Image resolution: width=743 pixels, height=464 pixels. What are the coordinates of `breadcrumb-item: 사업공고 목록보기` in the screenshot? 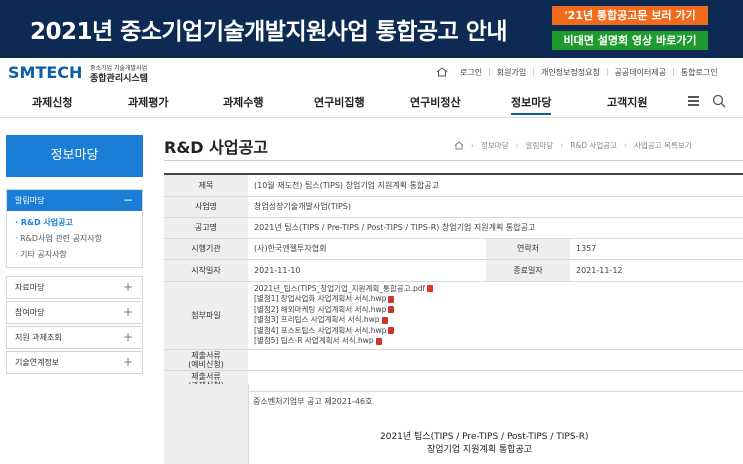 It's located at (663, 145).